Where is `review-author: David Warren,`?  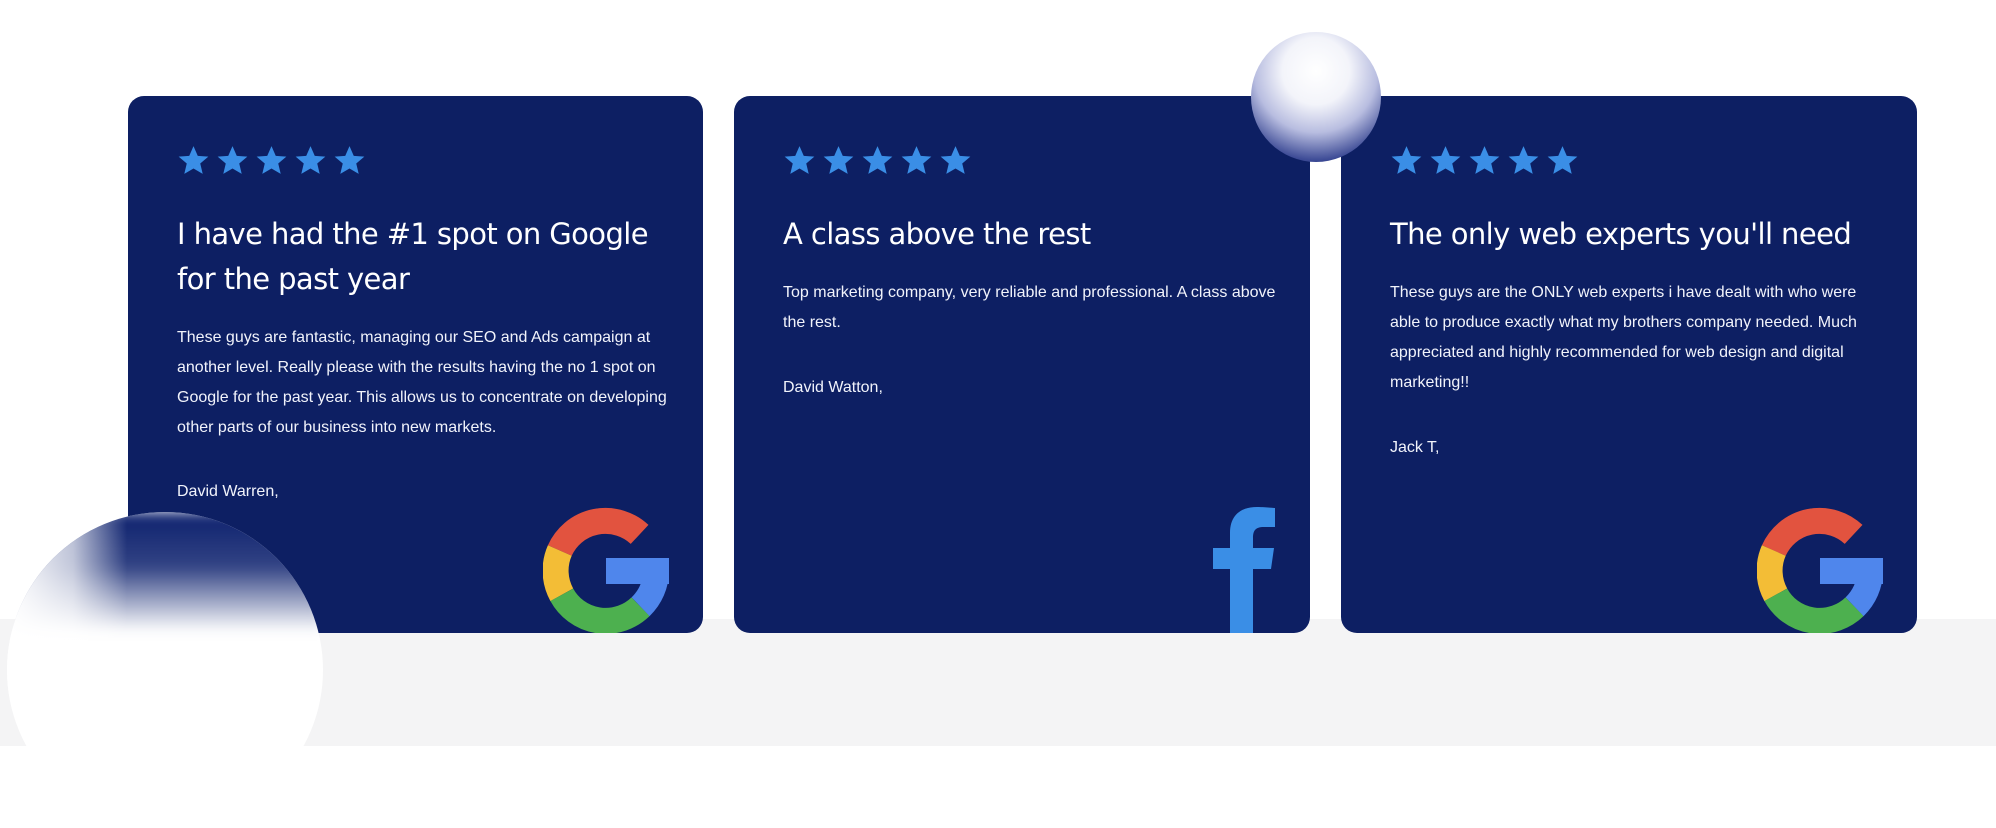
review-author: David Warren, is located at coordinates (228, 491).